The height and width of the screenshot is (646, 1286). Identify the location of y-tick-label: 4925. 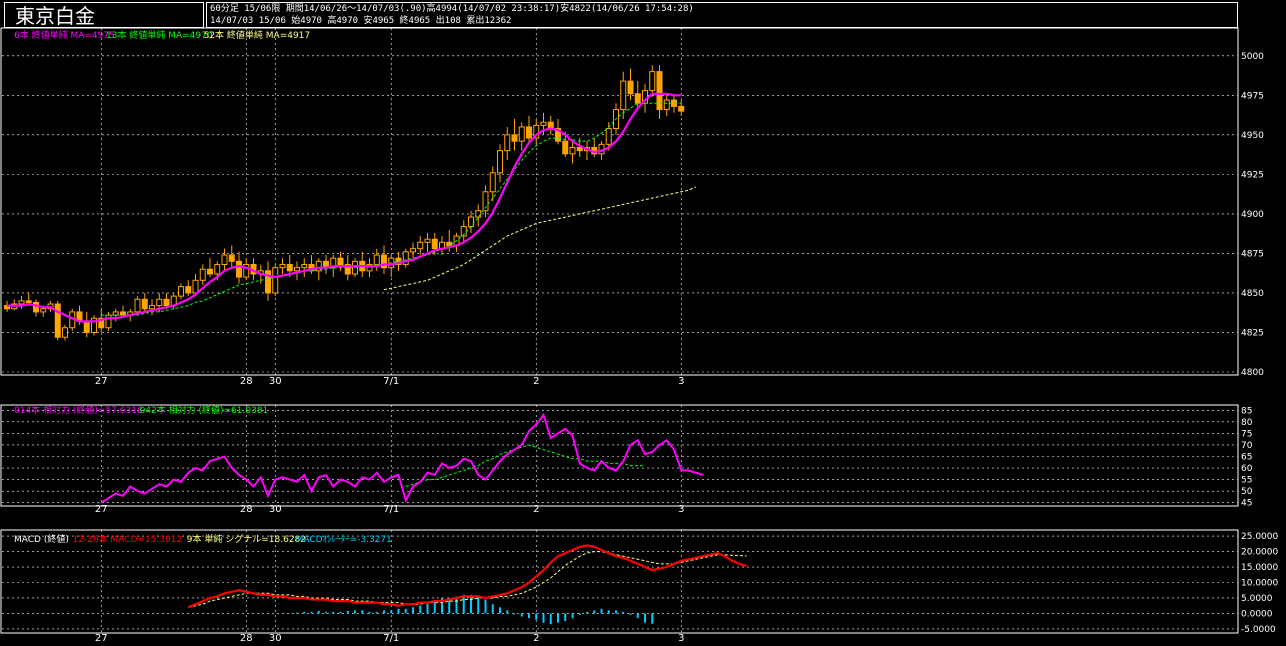
(1252, 175).